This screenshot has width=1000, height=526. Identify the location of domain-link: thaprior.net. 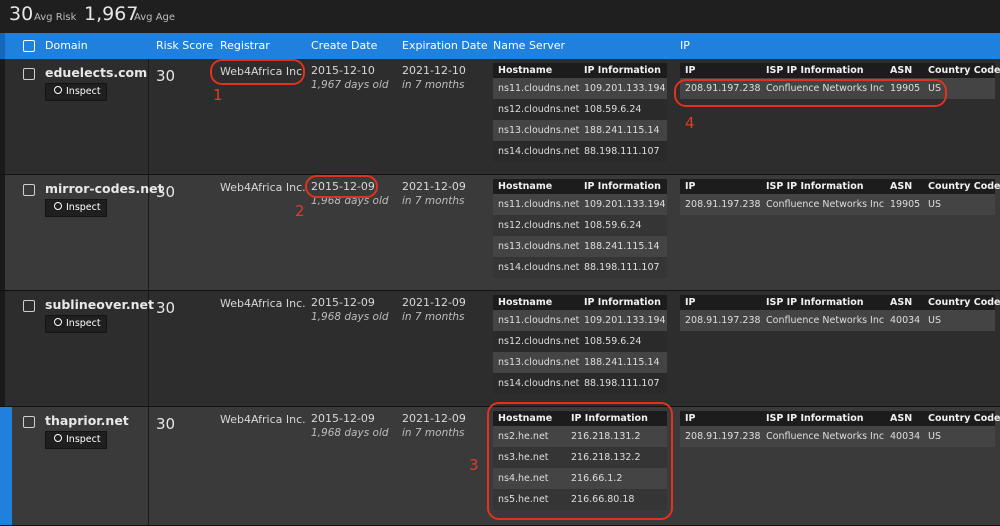
(87, 420).